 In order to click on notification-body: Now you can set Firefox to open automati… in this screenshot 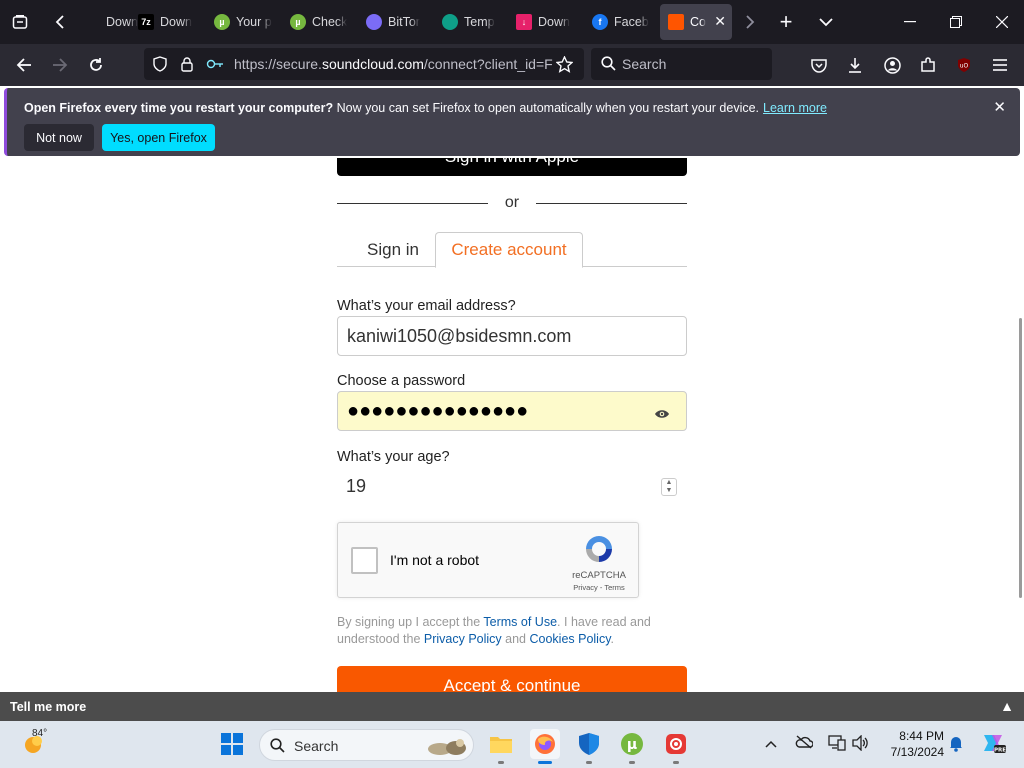, I will do `click(546, 108)`.